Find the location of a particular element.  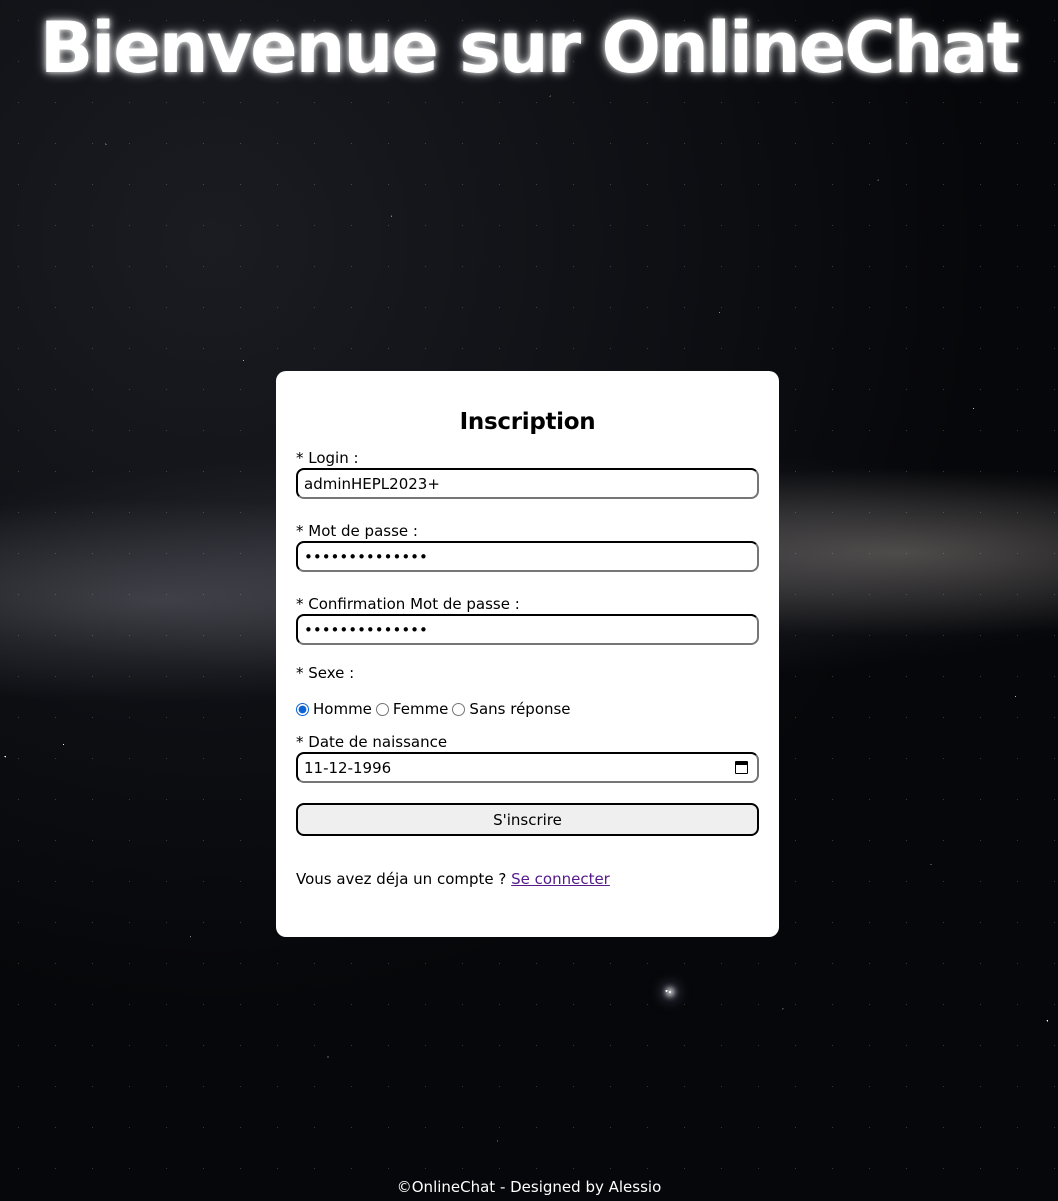

password-confirm-group: * Confirmation Mot de passe : is located at coordinates (527, 620).